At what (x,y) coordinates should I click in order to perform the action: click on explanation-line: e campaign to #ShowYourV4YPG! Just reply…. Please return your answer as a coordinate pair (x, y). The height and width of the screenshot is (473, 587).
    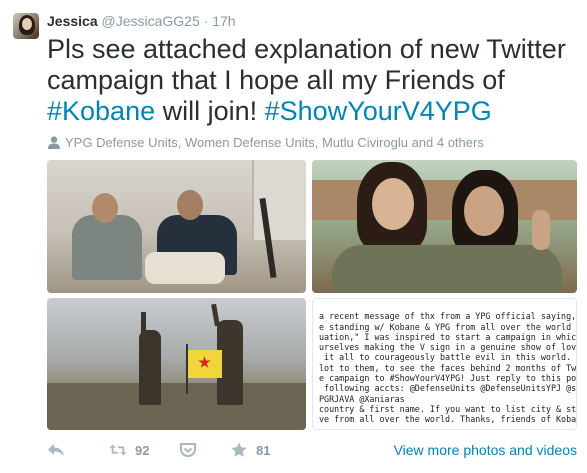
    Looking at the image, I should click on (448, 378).